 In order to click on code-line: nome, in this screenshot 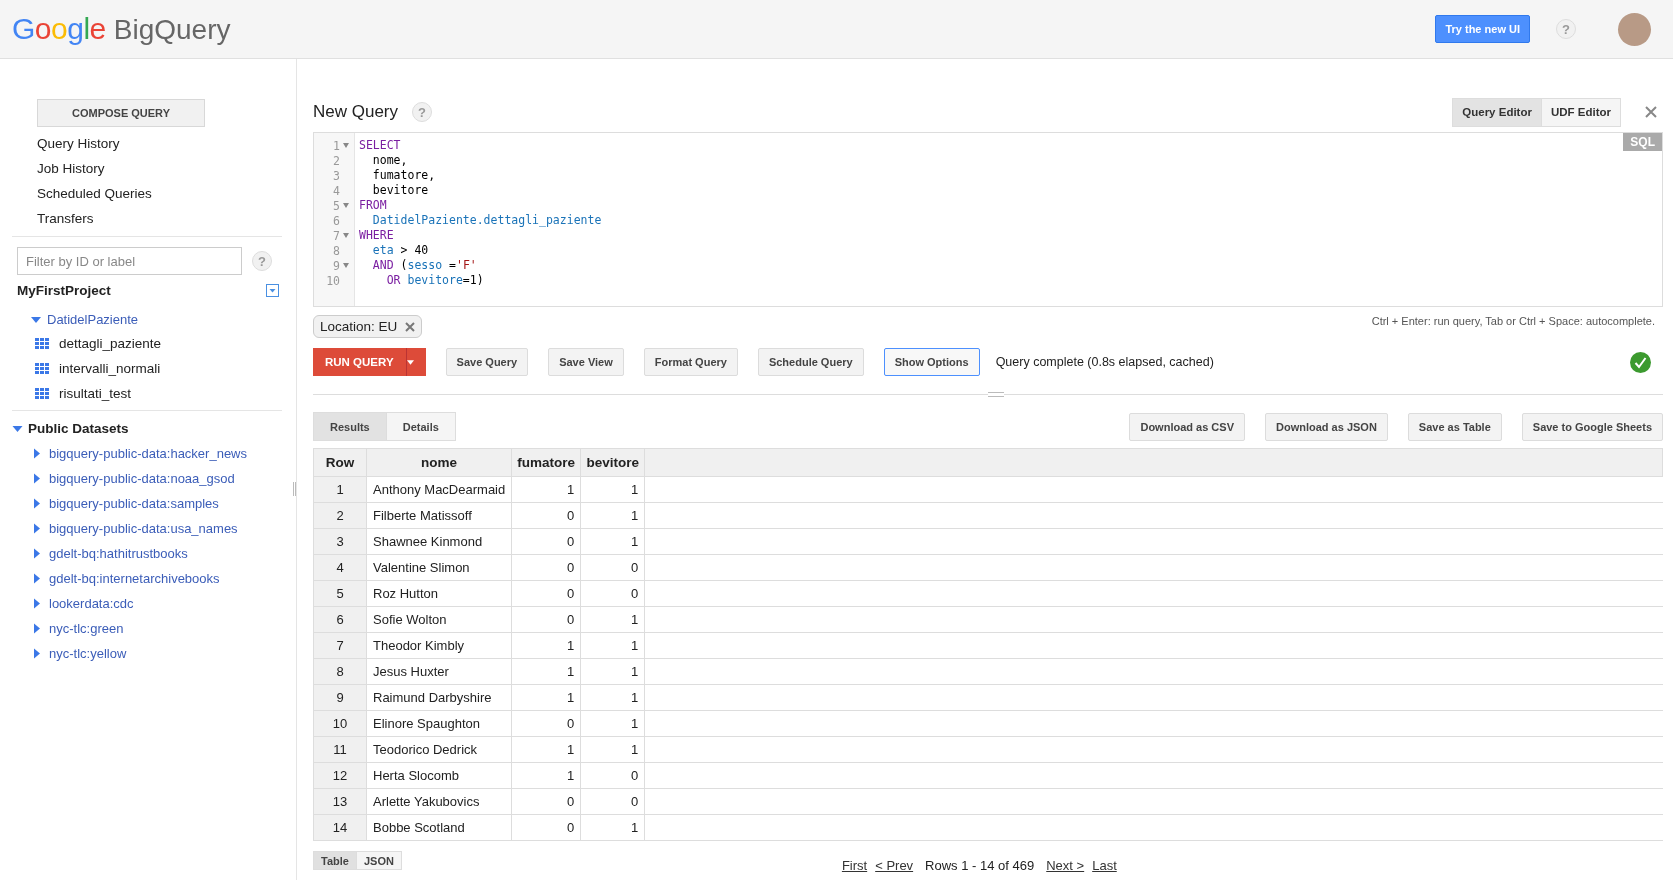, I will do `click(389, 160)`.